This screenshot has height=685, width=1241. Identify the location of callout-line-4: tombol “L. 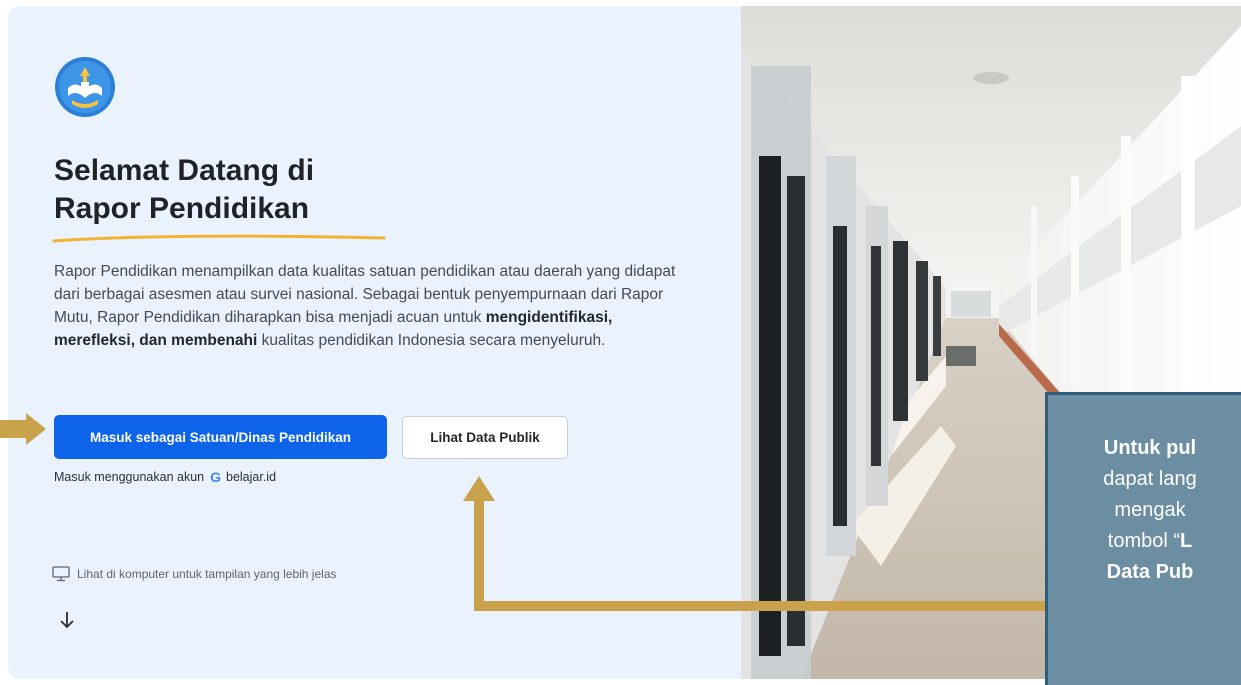
(1144, 541).